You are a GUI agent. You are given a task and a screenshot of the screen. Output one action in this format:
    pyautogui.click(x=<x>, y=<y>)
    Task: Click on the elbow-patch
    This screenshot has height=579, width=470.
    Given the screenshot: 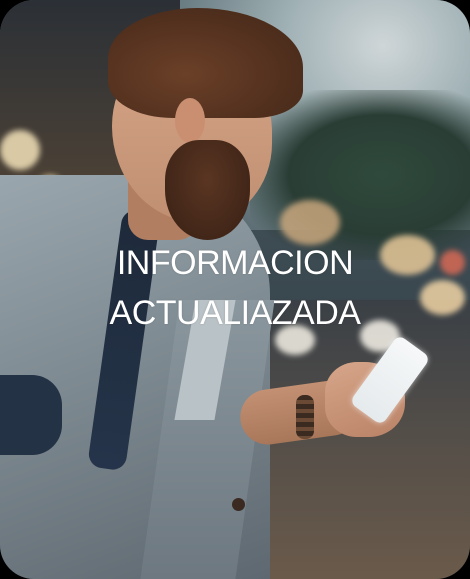 What is the action you would take?
    pyautogui.click(x=31, y=415)
    